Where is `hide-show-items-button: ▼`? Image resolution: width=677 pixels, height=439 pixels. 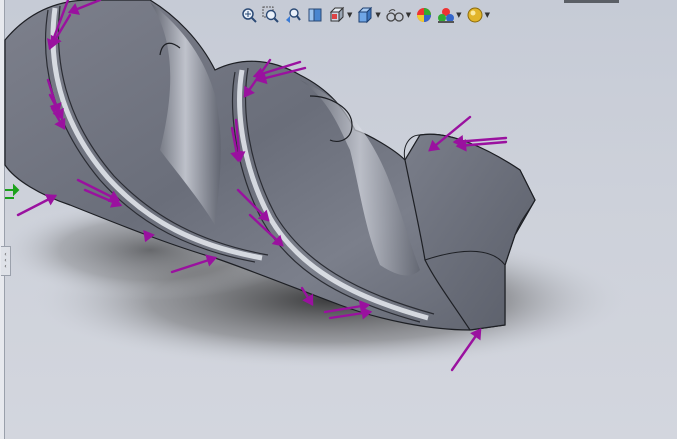
hide-show-items-button: ▼ is located at coordinates (398, 15).